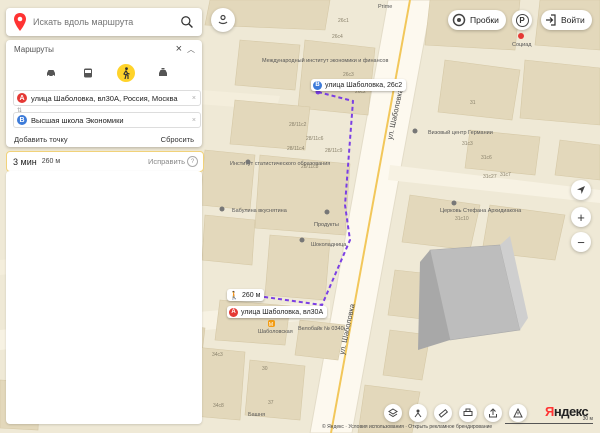  I want to click on login-label: Войти, so click(573, 20).